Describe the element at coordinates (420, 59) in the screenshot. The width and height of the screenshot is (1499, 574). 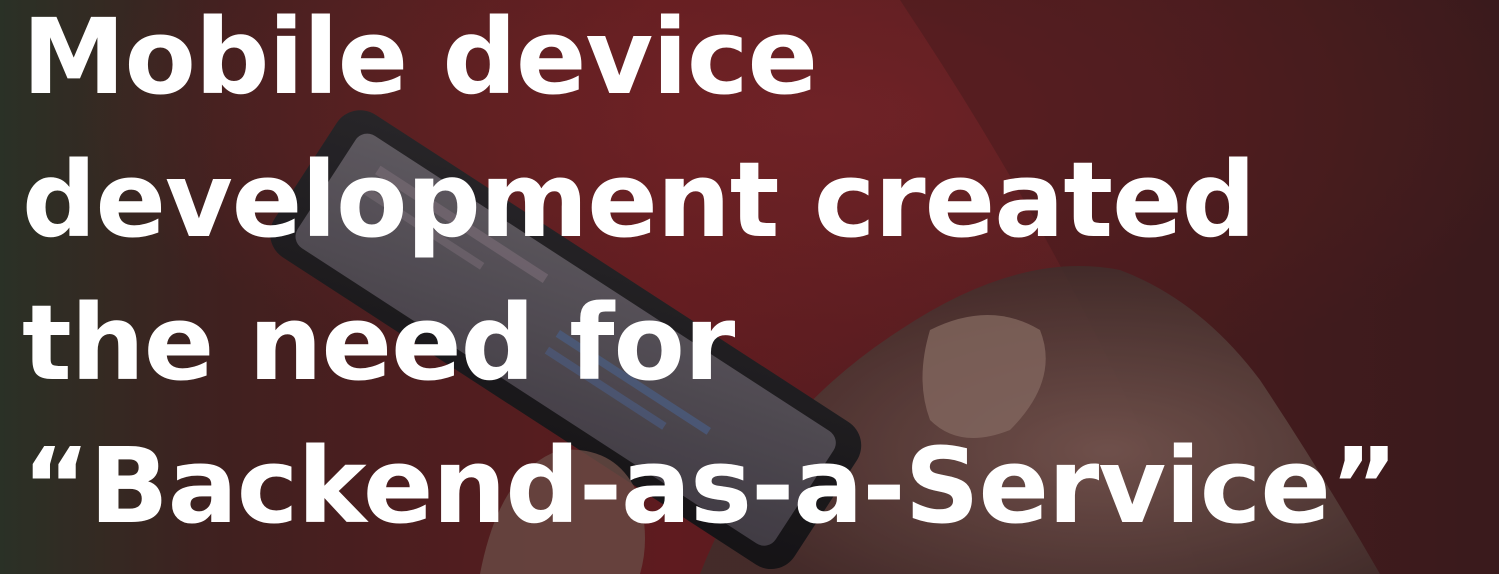
I see `headline-line-1: Mobile device` at that location.